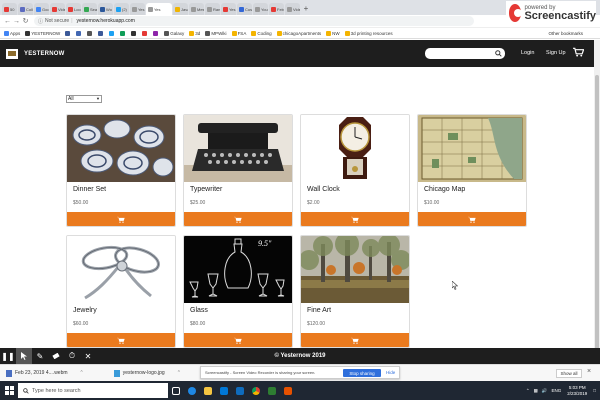 This screenshot has width=600, height=400. I want to click on clock: 5:03 PM 2/23/2019, so click(577, 391).